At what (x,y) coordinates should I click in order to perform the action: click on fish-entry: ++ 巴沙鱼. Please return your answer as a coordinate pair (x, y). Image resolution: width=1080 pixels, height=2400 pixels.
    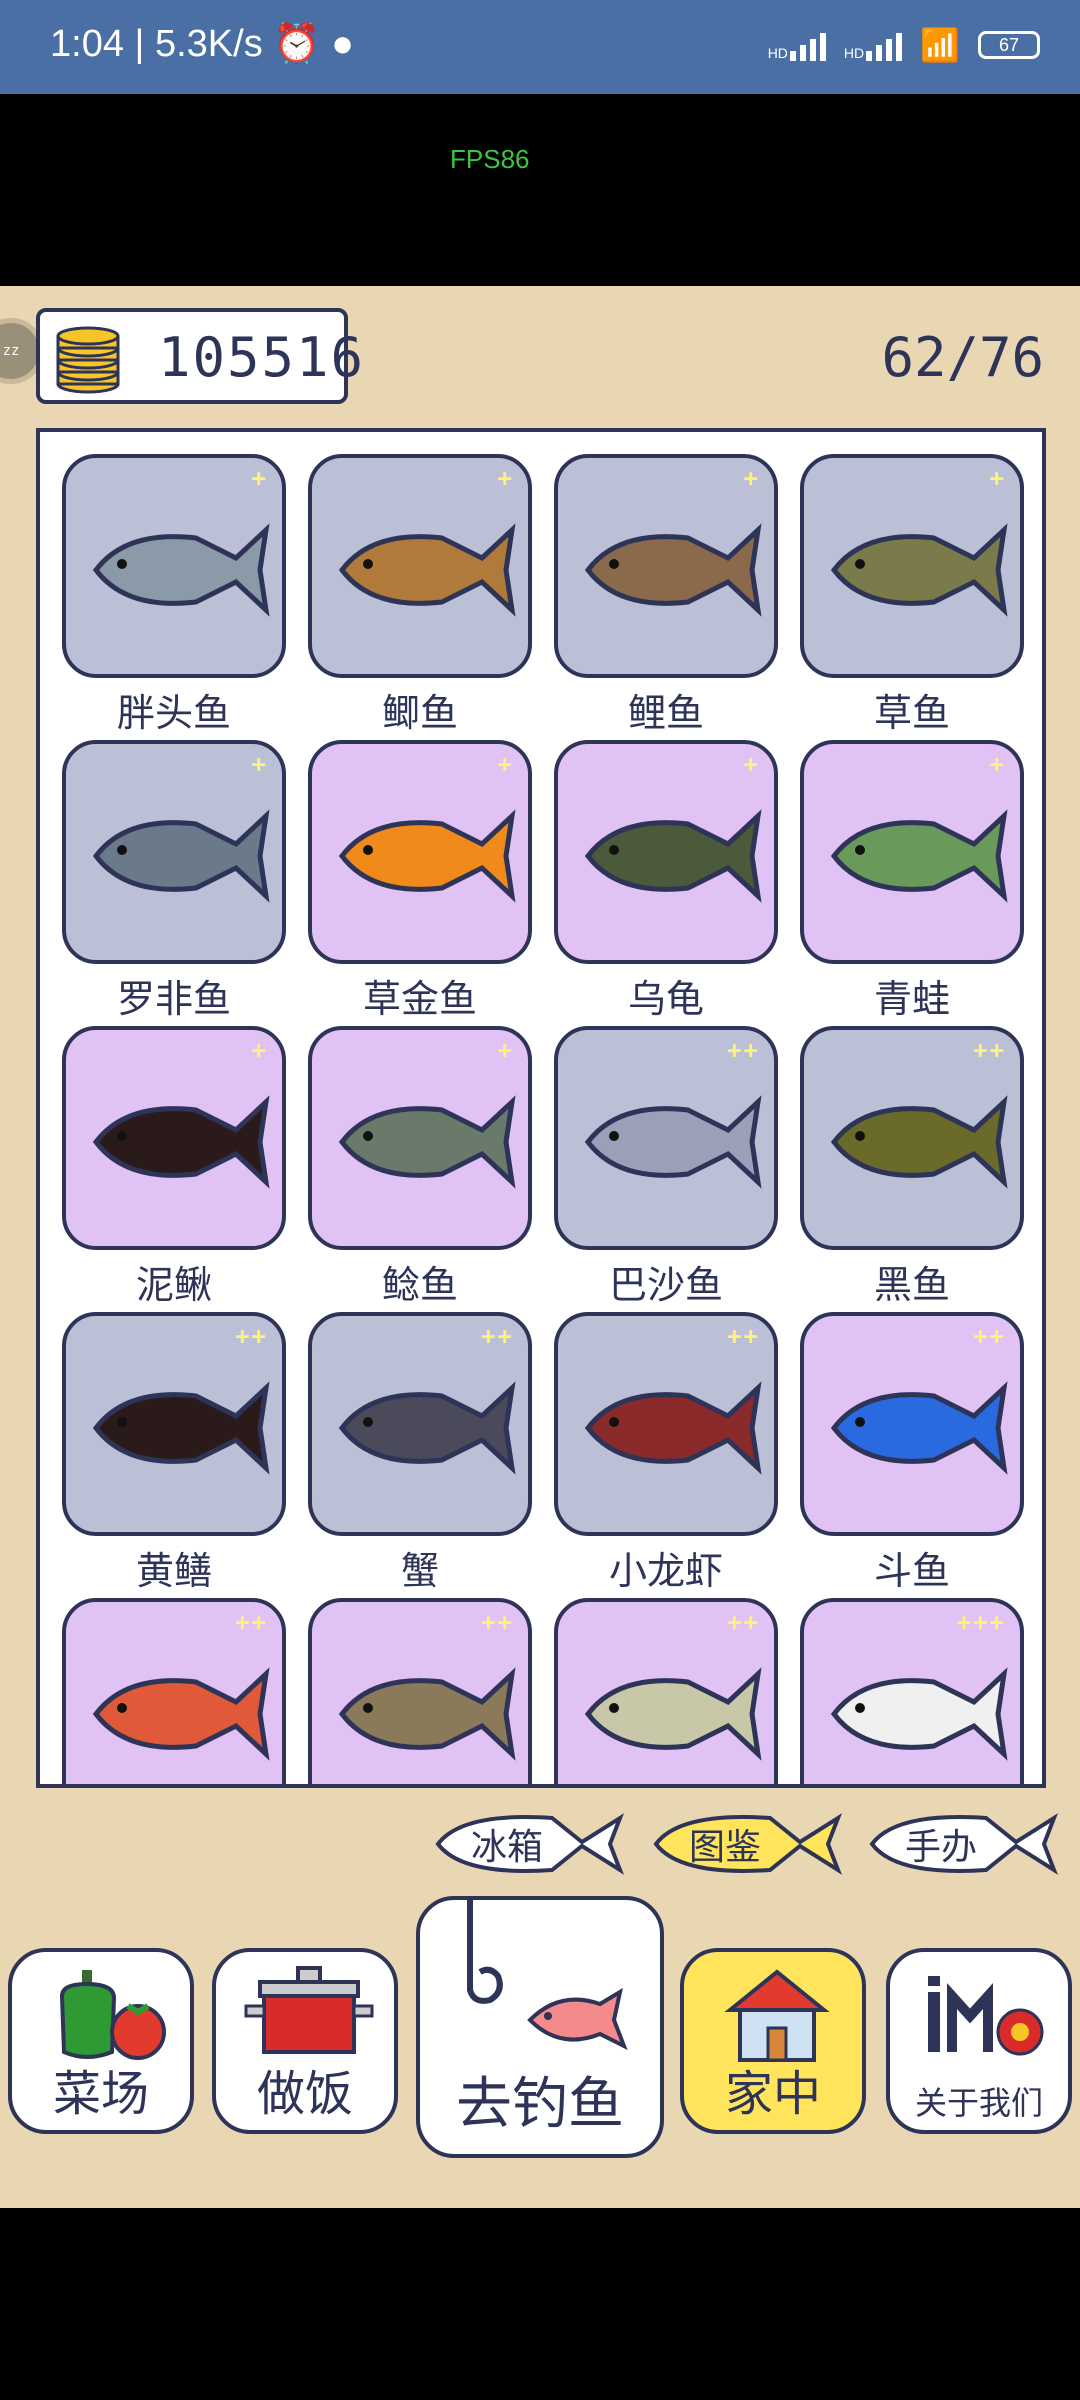
    Looking at the image, I should click on (666, 1167).